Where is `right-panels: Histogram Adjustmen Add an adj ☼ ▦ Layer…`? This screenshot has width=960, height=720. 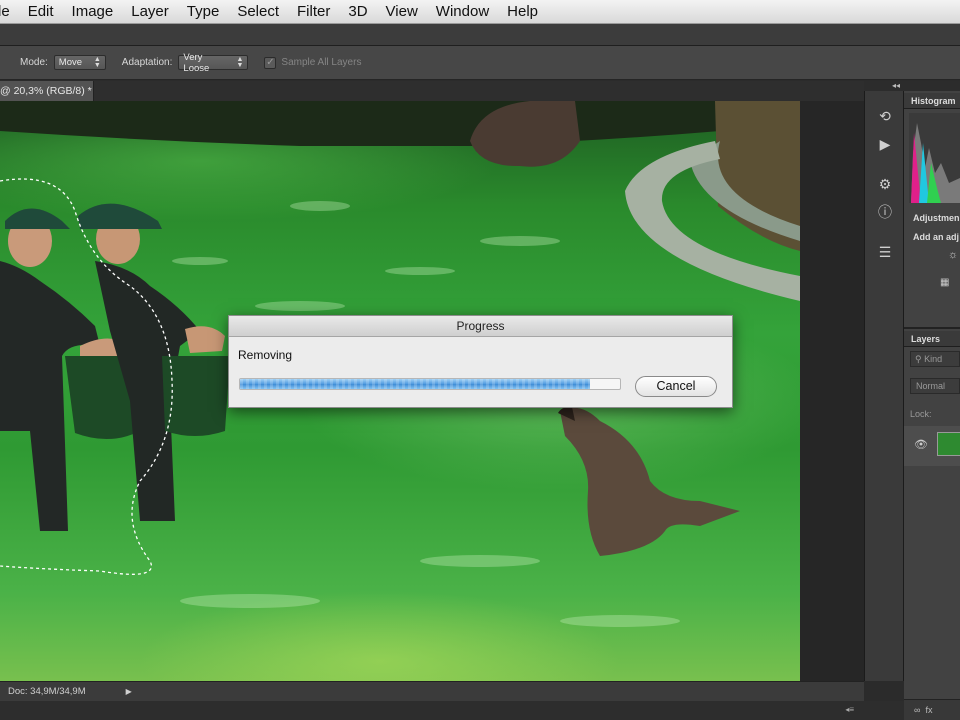
right-panels: Histogram Adjustmen Add an adj ☼ ▦ Layer… is located at coordinates (932, 405).